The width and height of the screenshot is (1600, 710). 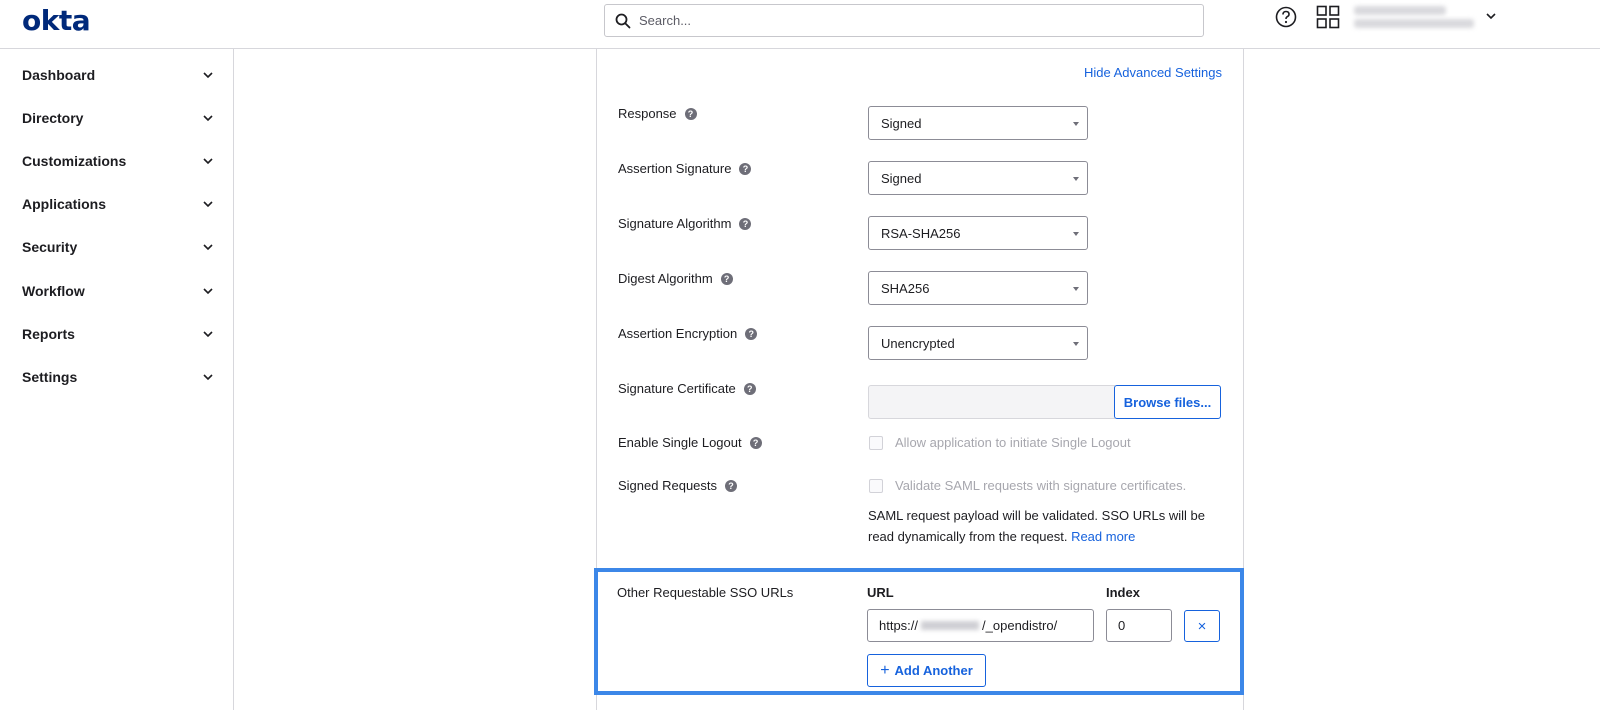 I want to click on sidebar-item-reports: Reports, so click(x=118, y=334).